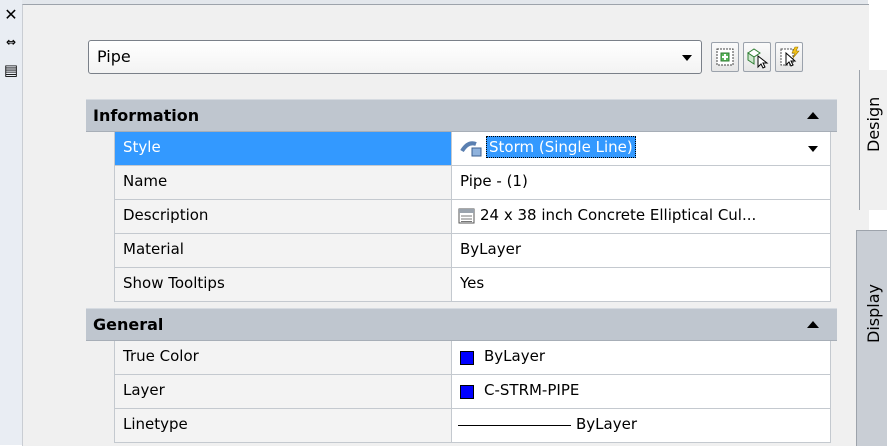 Image resolution: width=887 pixels, height=446 pixels. I want to click on property-value: C-STRM-PIPE, so click(532, 390).